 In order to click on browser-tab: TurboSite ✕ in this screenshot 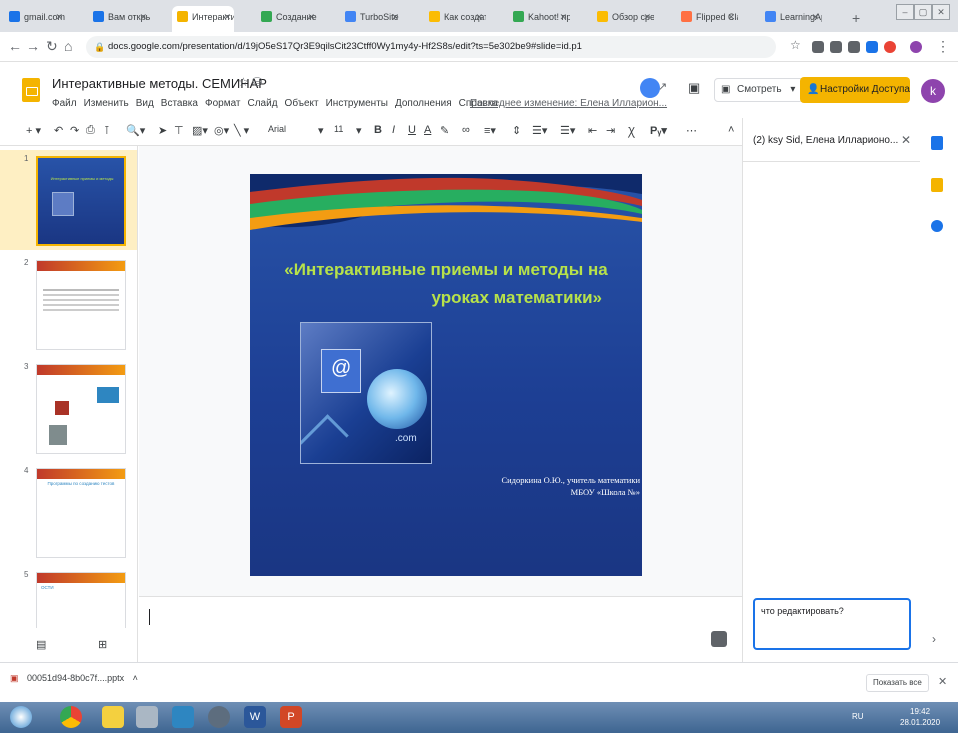, I will do `click(371, 19)`.